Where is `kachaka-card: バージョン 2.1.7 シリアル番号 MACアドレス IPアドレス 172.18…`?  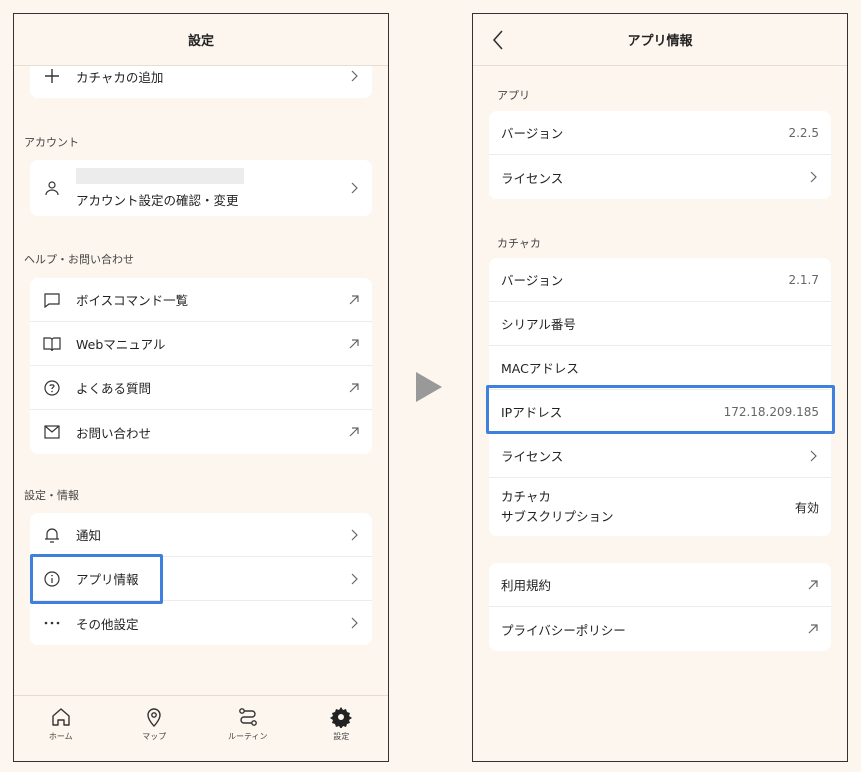 kachaka-card: バージョン 2.1.7 シリアル番号 MACアドレス IPアドレス 172.18… is located at coordinates (660, 397).